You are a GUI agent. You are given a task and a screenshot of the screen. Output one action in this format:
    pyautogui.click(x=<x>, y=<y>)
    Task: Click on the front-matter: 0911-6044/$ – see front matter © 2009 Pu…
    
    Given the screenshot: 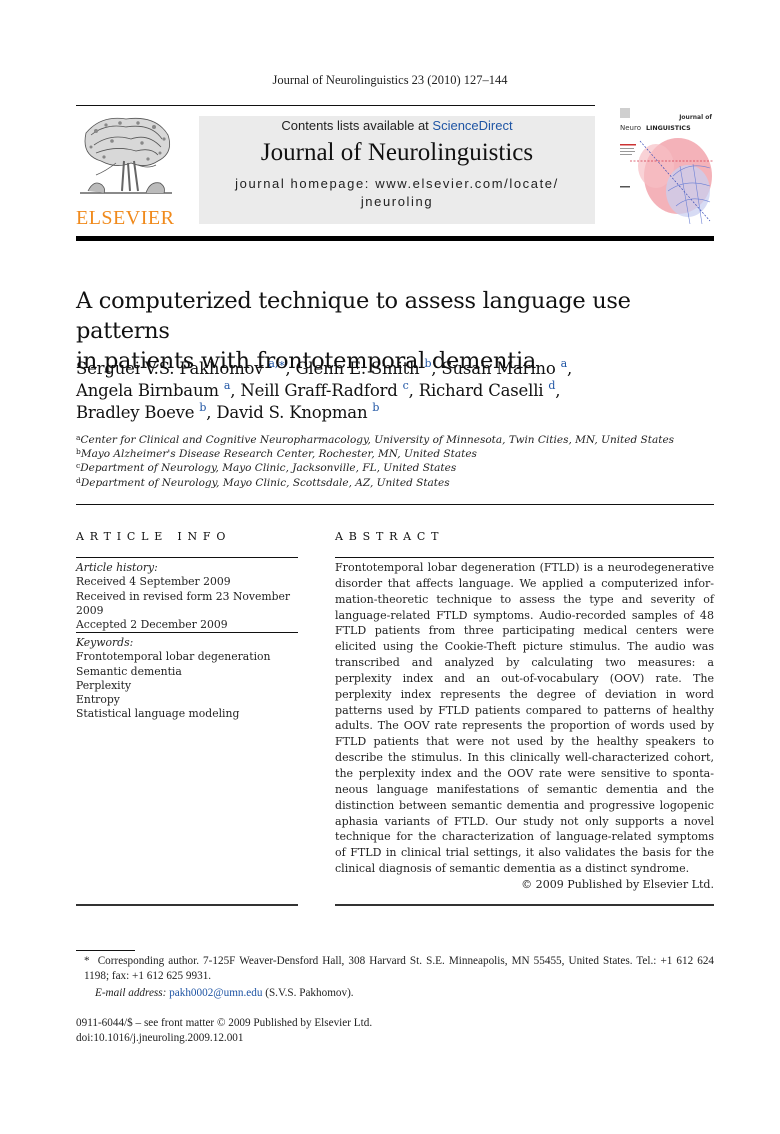 What is the action you would take?
    pyautogui.click(x=224, y=1031)
    